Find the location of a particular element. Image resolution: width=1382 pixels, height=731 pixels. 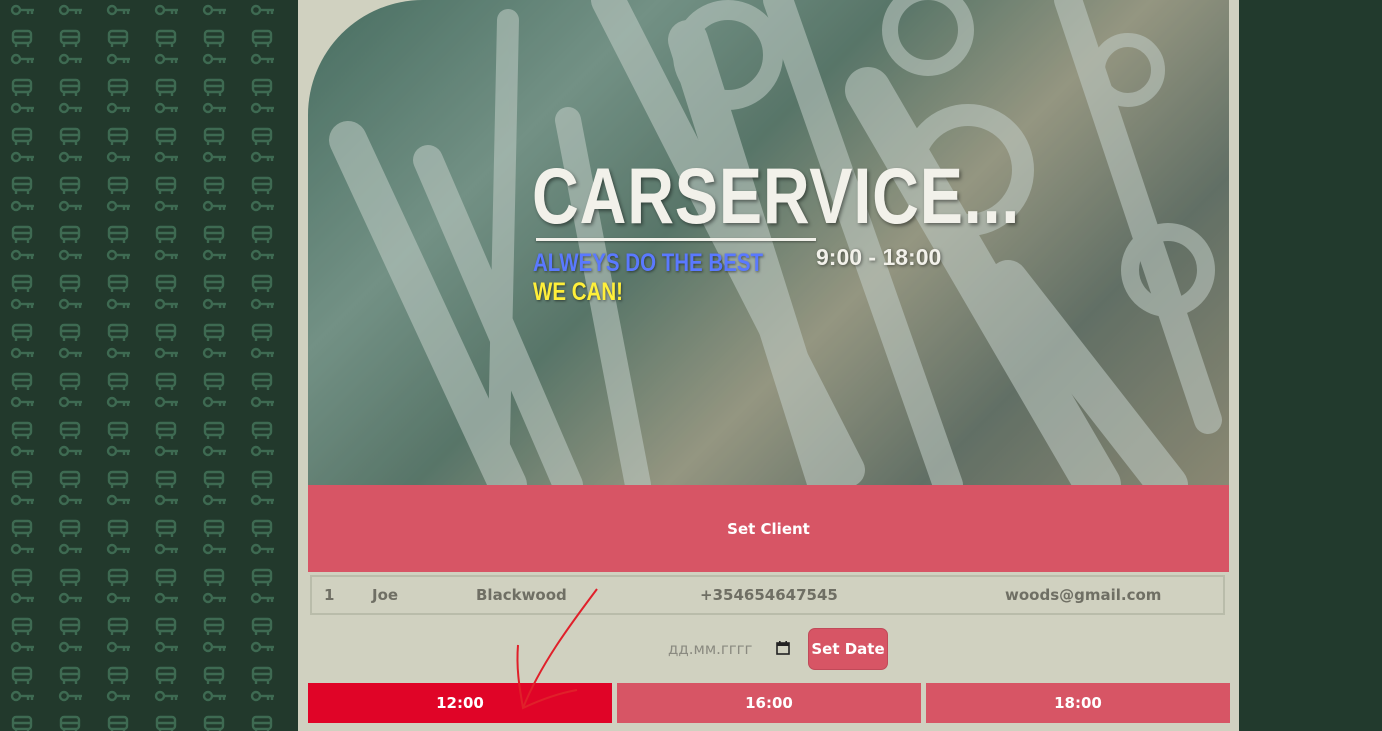

time-slot-1200: 12:00 is located at coordinates (460, 703).